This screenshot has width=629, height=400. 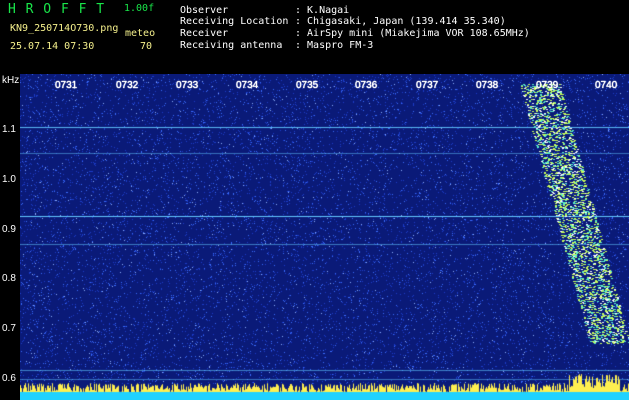 What do you see at coordinates (64, 28) in the screenshot?
I see `file-name: KN9_250714O730.png` at bounding box center [64, 28].